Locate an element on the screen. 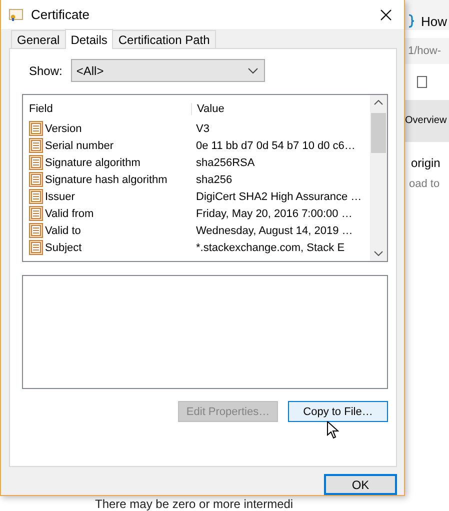  field-value: sha256 is located at coordinates (211, 180).